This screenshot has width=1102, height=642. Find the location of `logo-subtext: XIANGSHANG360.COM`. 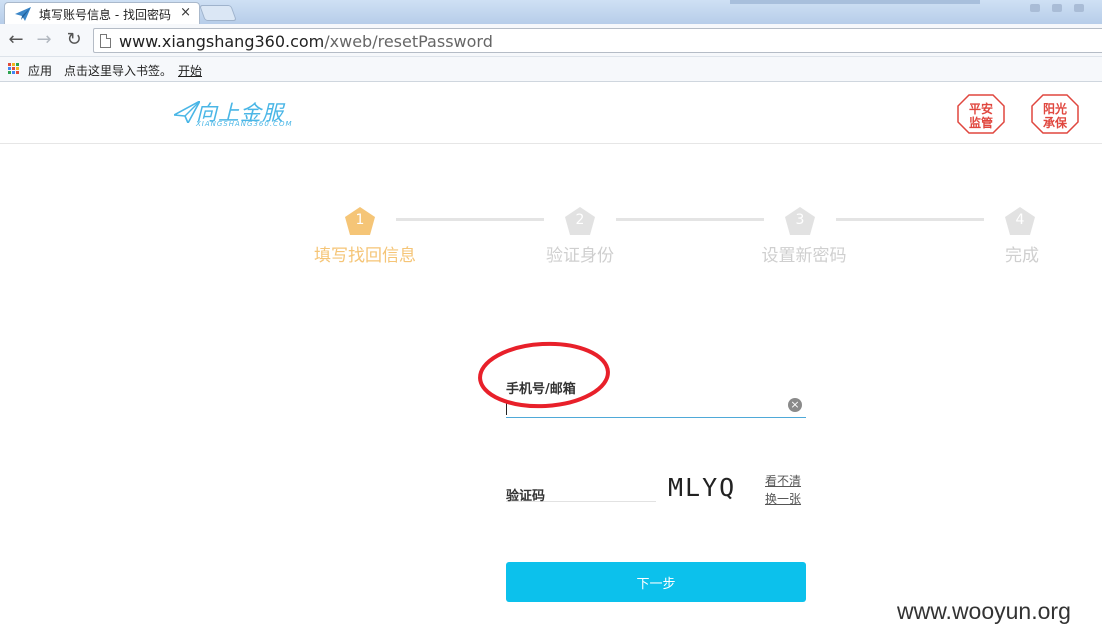

logo-subtext: XIANGSHANG360.COM is located at coordinates (244, 124).